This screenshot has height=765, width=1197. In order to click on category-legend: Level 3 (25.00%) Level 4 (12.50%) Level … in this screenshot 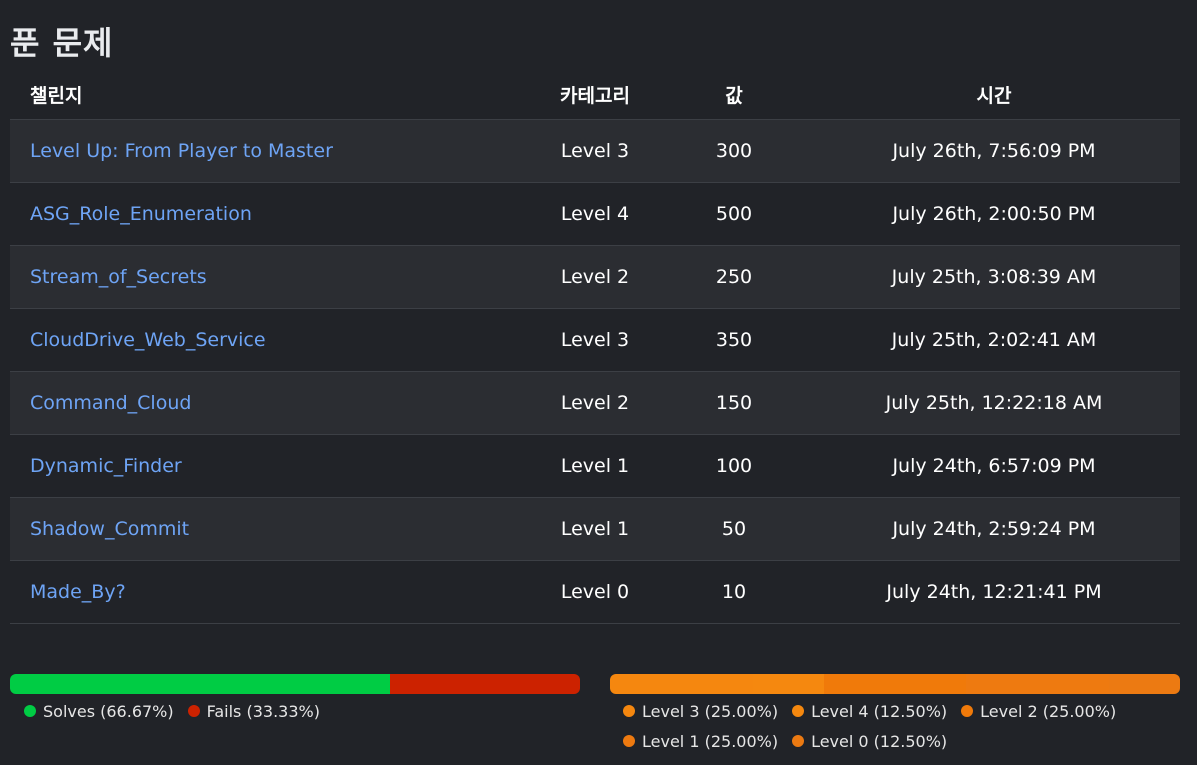, I will do `click(883, 726)`.